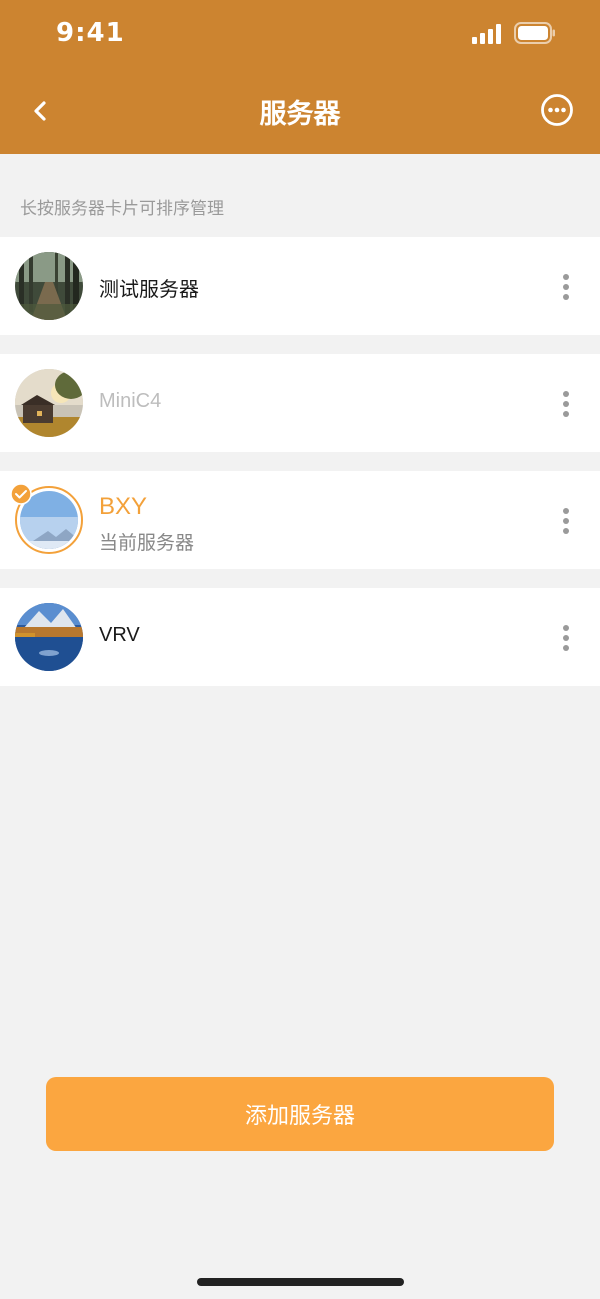 The image size is (600, 1299). What do you see at coordinates (300, 77) in the screenshot?
I see `header-bar: 9:41 服务器` at bounding box center [300, 77].